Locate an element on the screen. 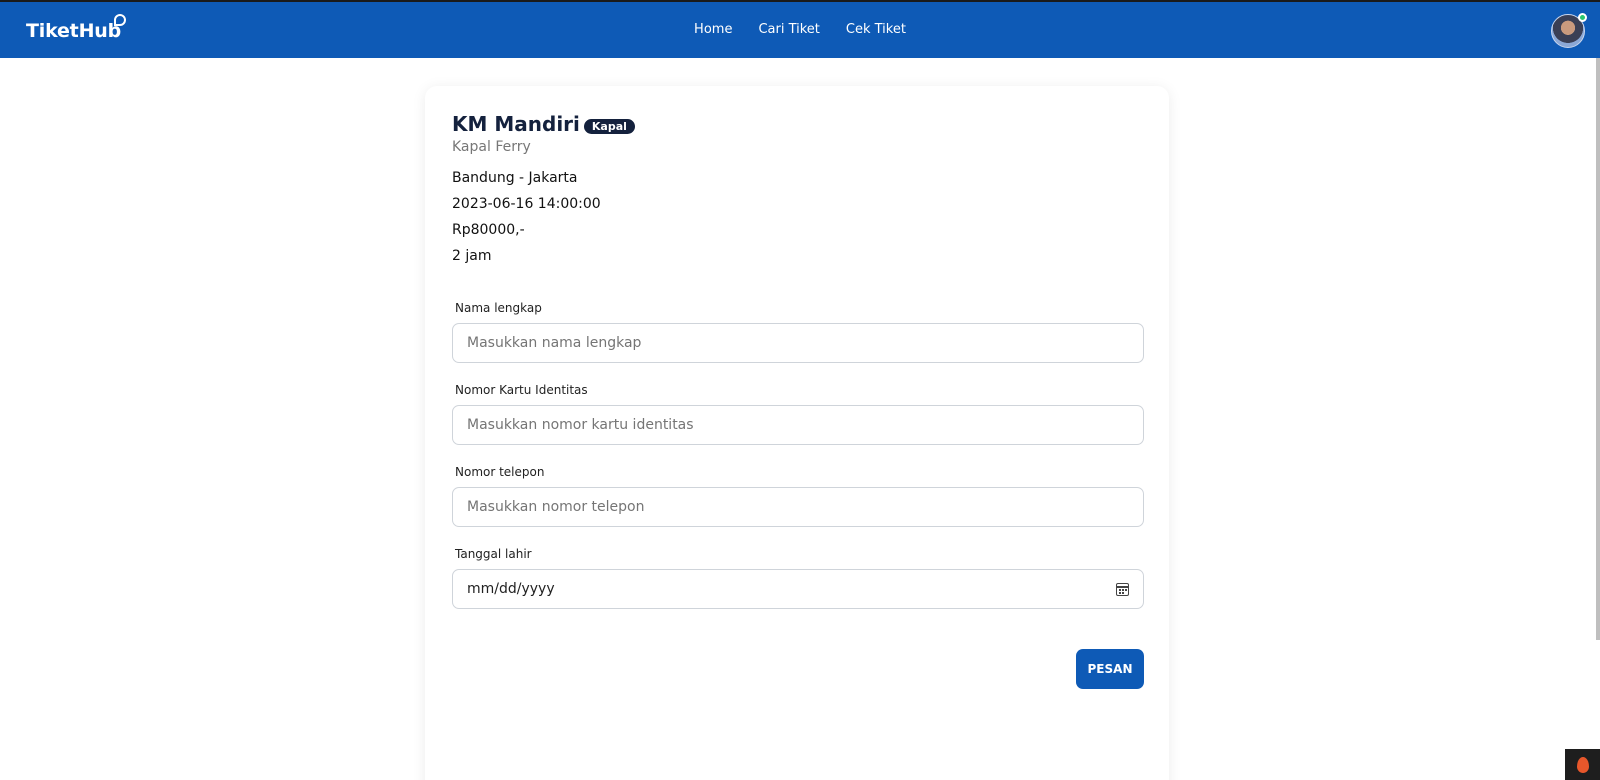  nav-home-link: Home is located at coordinates (713, 29).